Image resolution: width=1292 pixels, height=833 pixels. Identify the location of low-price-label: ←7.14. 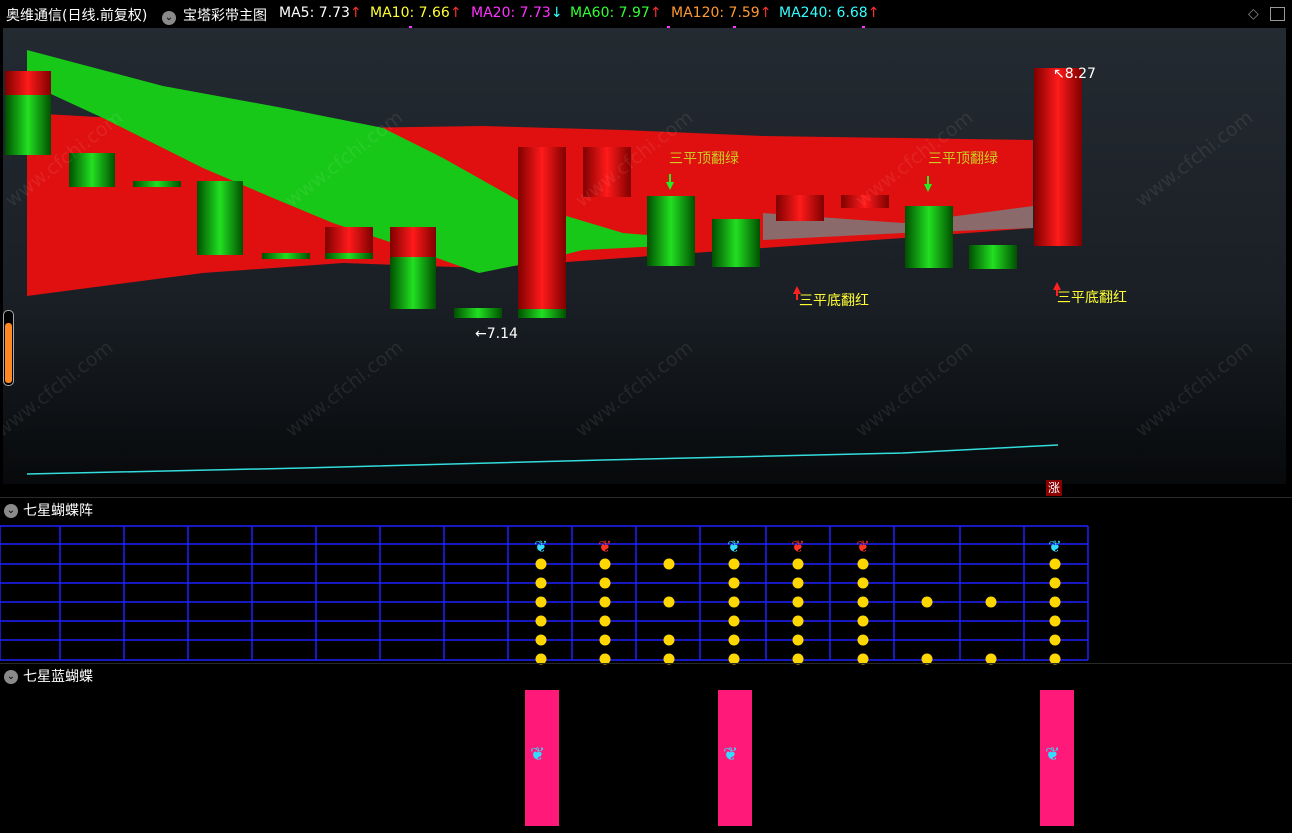
(496, 334).